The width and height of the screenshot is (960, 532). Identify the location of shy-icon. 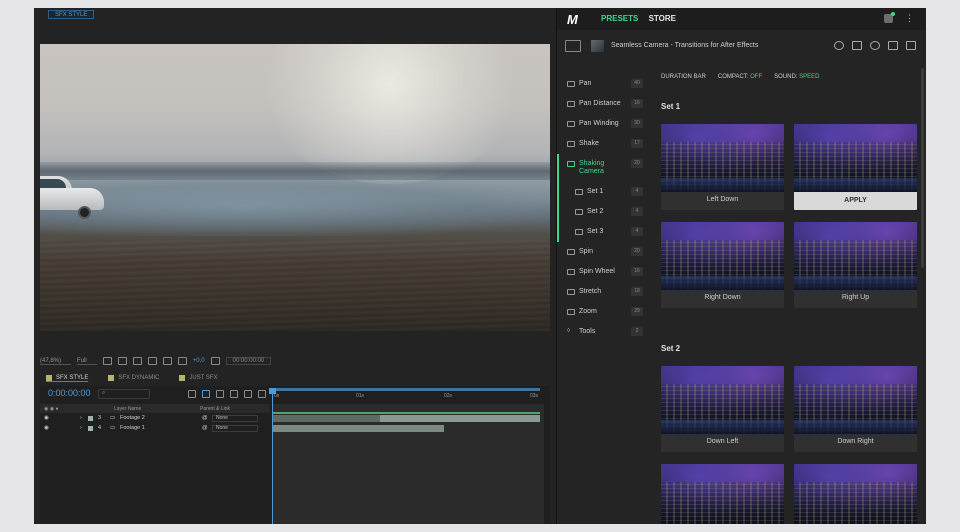
(220, 394).